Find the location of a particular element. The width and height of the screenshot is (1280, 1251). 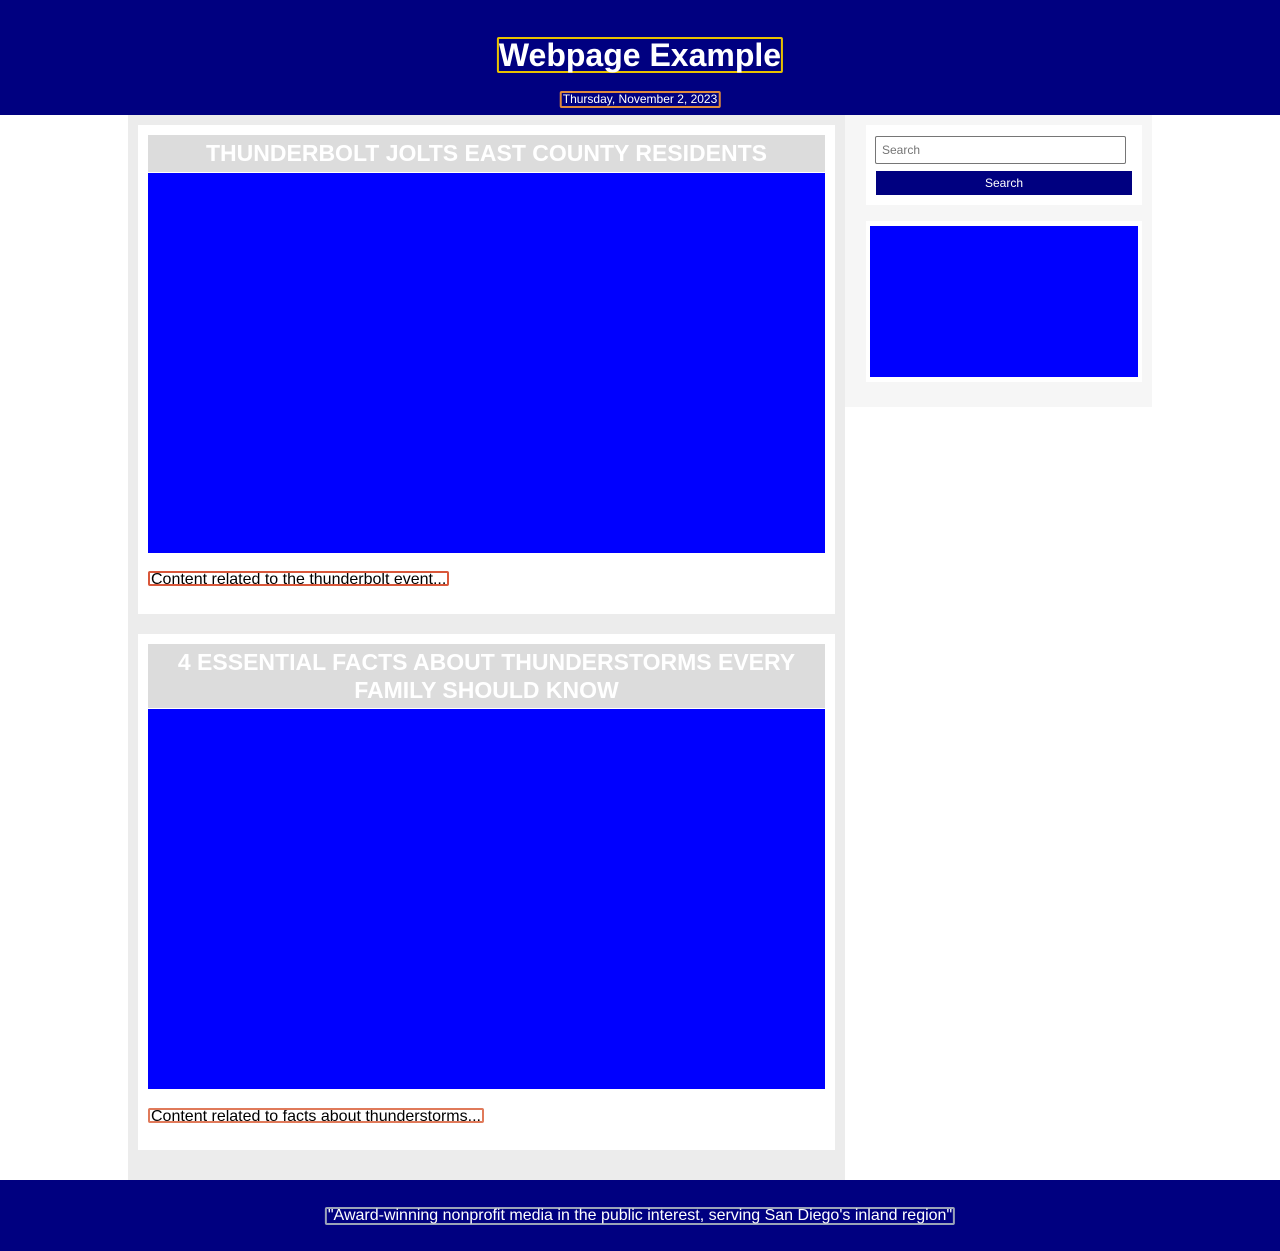

search-widget: Search is located at coordinates (1004, 165).